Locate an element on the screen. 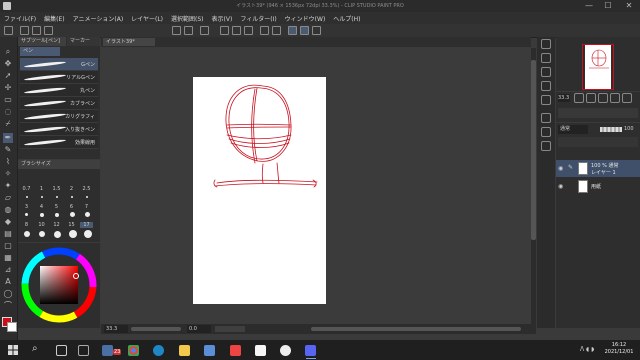 The image size is (640, 360). paper-canvas is located at coordinates (259, 190).